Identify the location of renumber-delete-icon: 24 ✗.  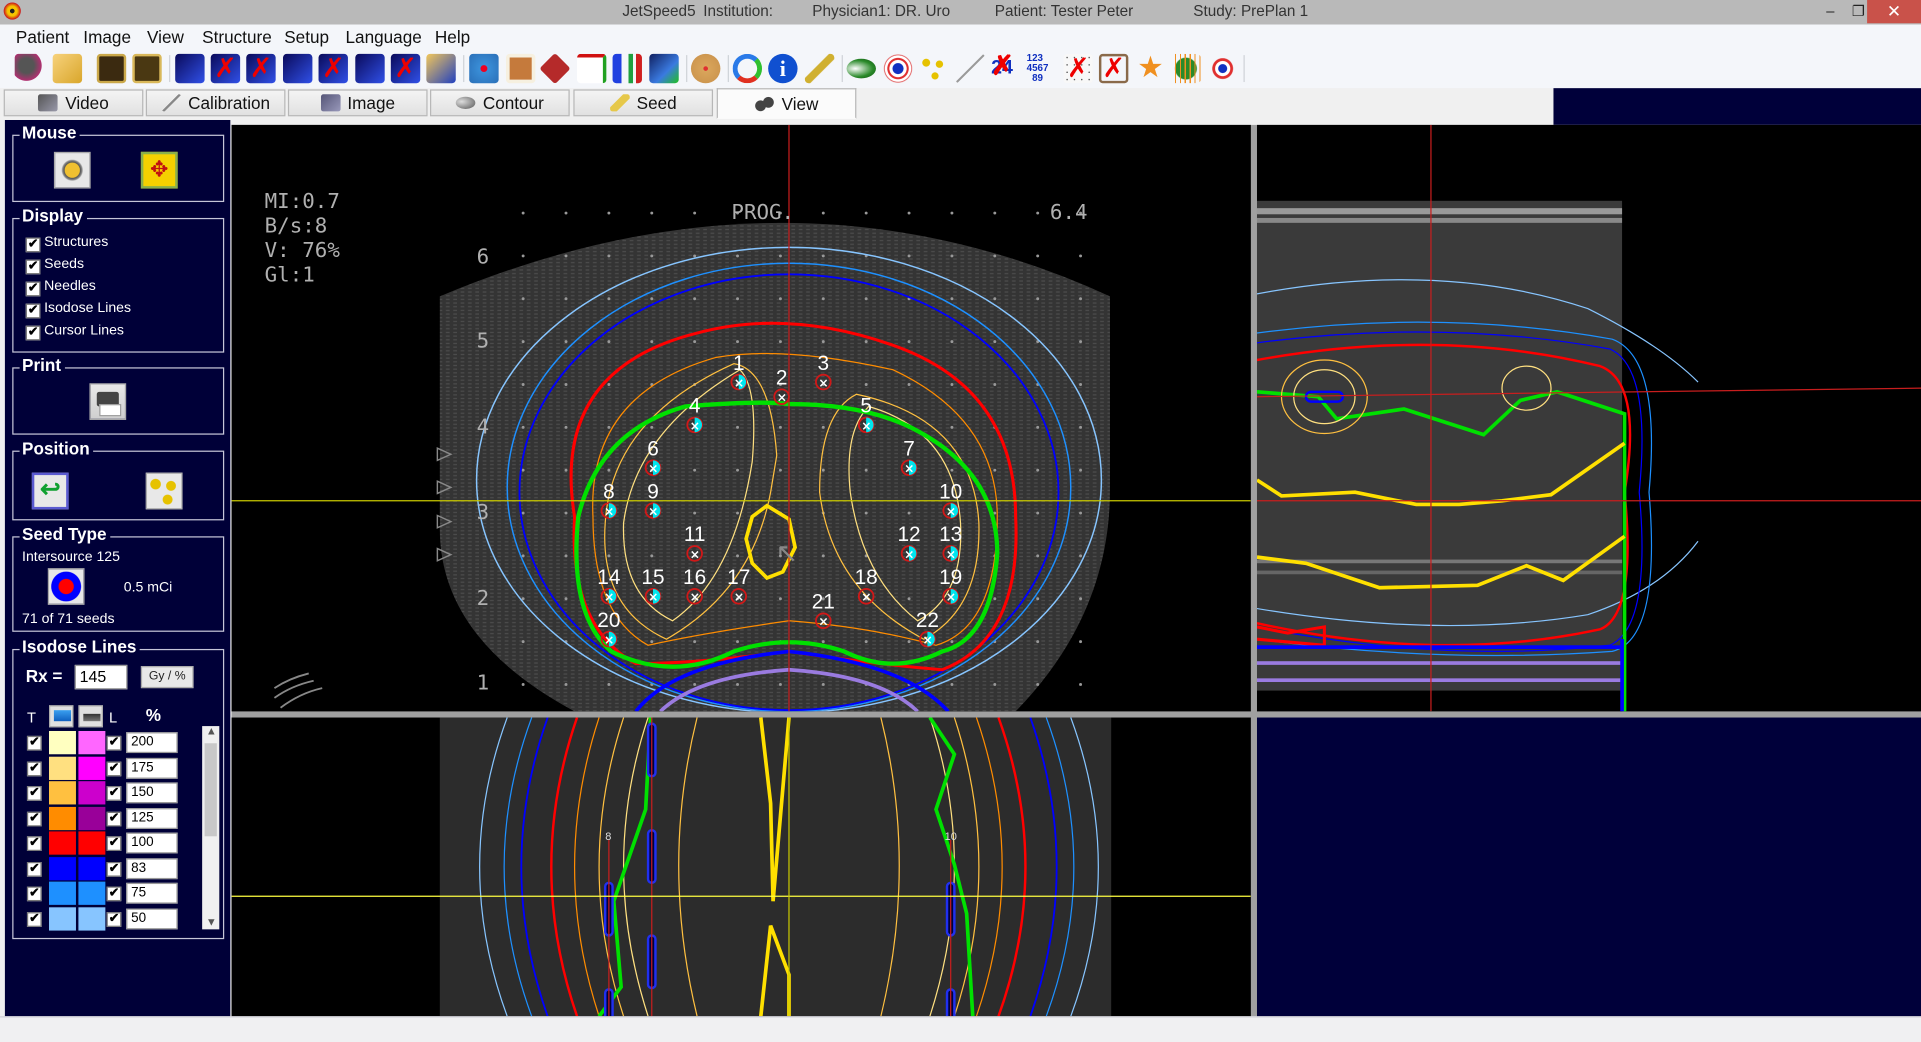
(1005, 67).